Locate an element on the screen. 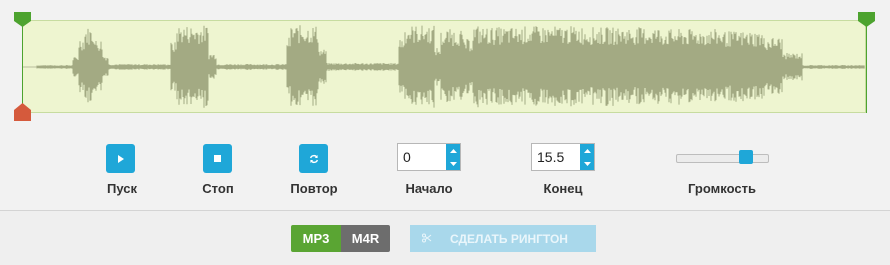 Image resolution: width=890 pixels, height=265 pixels. end-time-up-button is located at coordinates (587, 150).